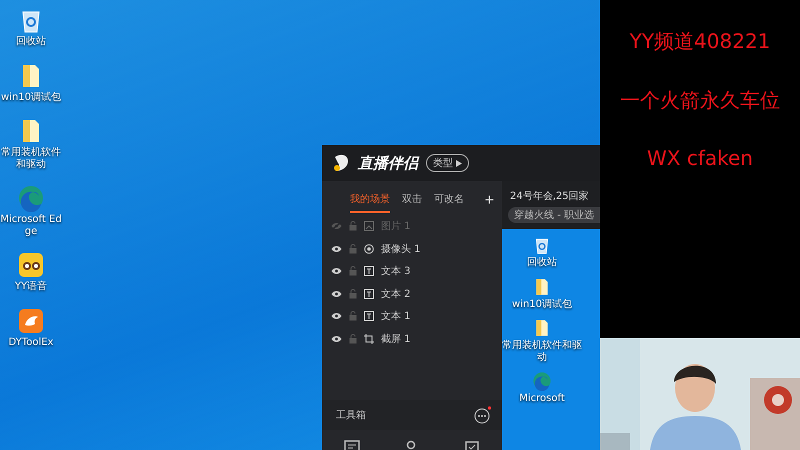 The image size is (800, 450). Describe the element at coordinates (459, 163) in the screenshot. I see `play-icon` at that location.